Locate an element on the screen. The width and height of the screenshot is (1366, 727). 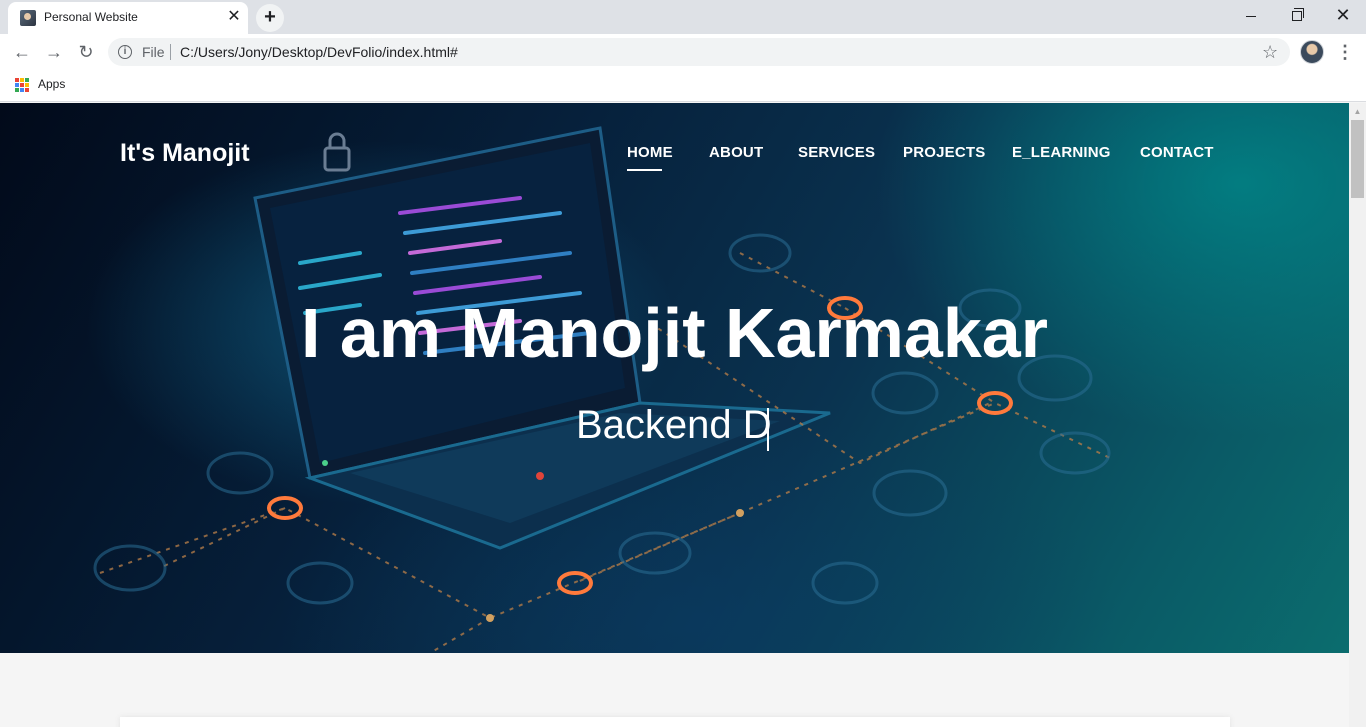
site-brand: It's Manojit is located at coordinates (185, 153).